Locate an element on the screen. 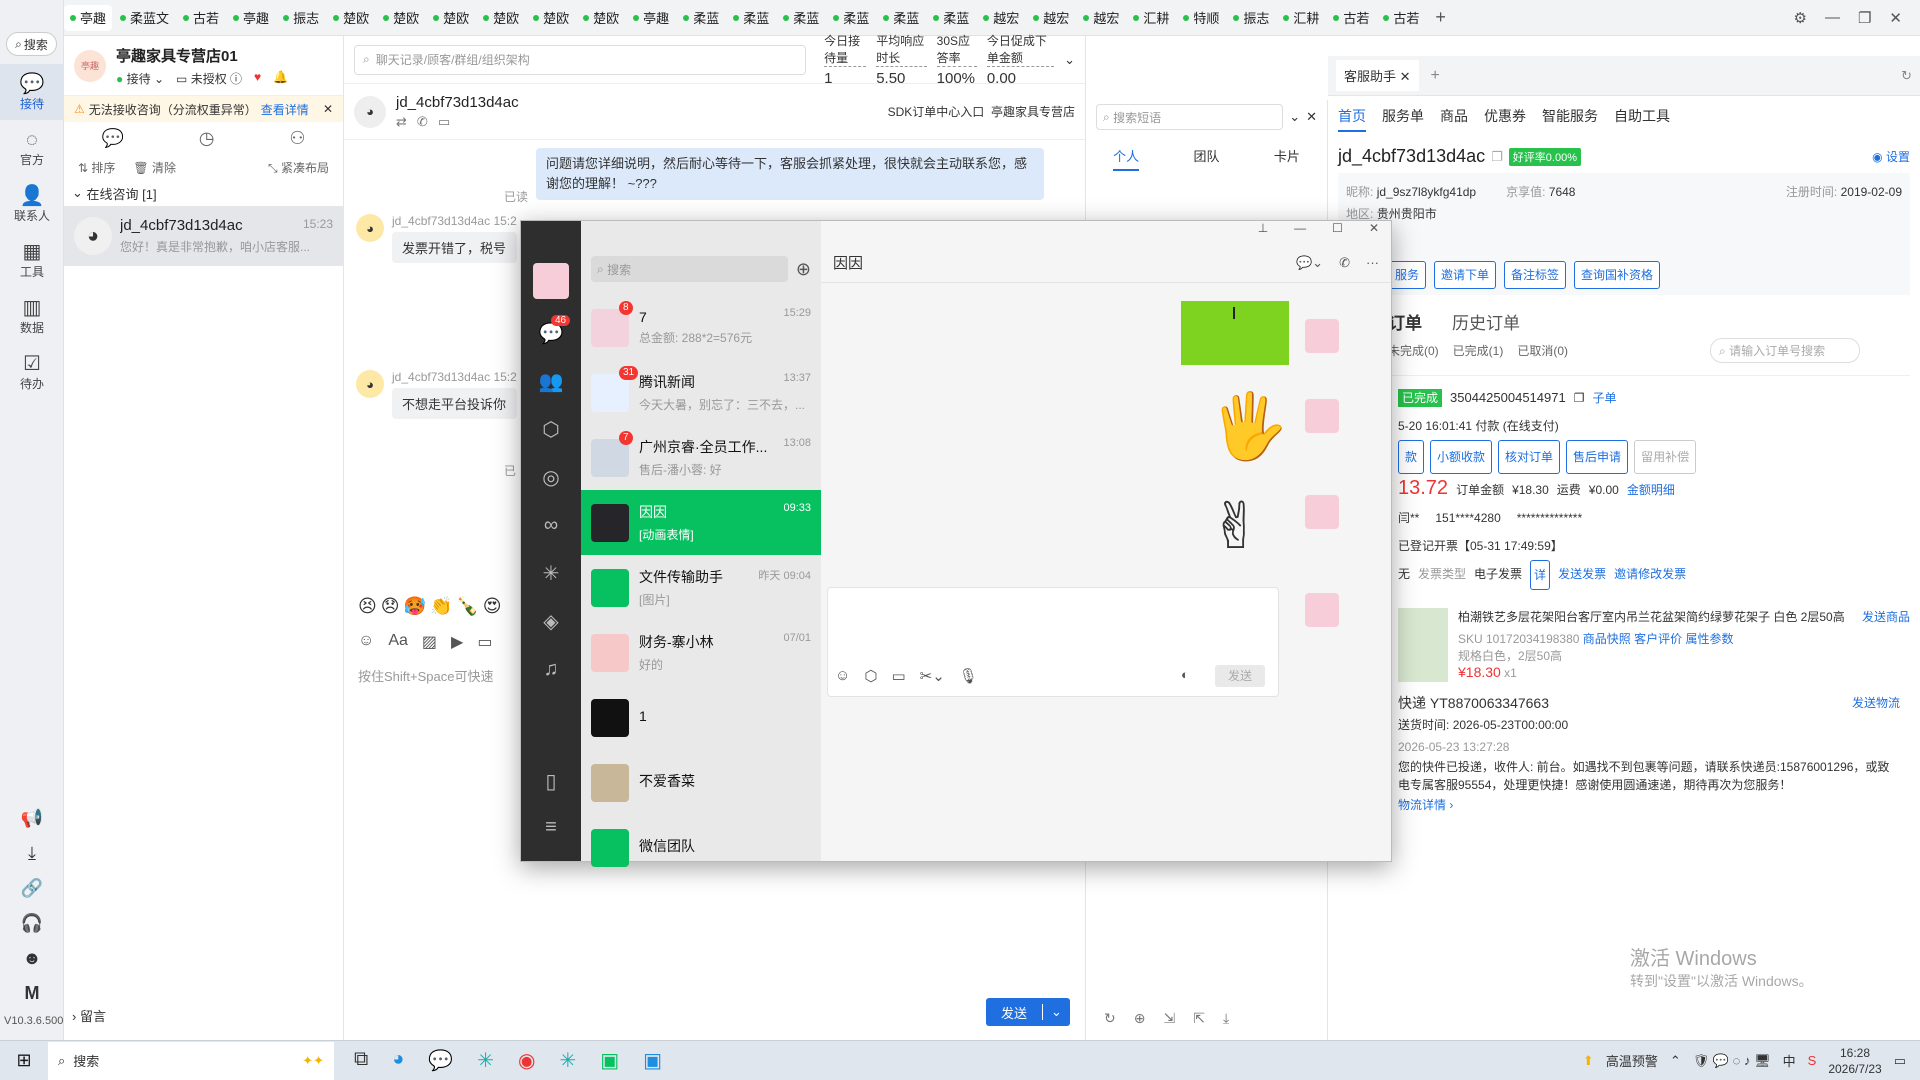 The width and height of the screenshot is (1920, 1080). image-icon: ▨ is located at coordinates (429, 642).